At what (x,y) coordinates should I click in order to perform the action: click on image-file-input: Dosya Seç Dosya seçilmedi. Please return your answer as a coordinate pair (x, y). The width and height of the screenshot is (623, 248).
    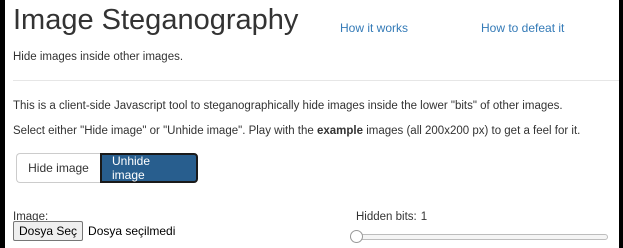
    Looking at the image, I should click on (94, 231).